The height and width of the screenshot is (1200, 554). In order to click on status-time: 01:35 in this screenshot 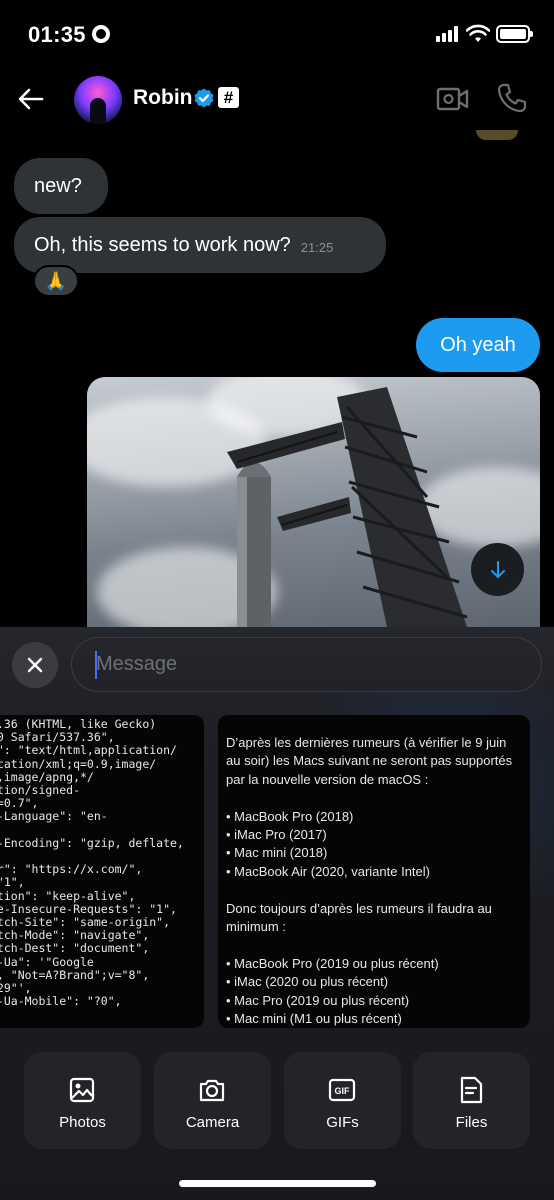, I will do `click(57, 34)`.